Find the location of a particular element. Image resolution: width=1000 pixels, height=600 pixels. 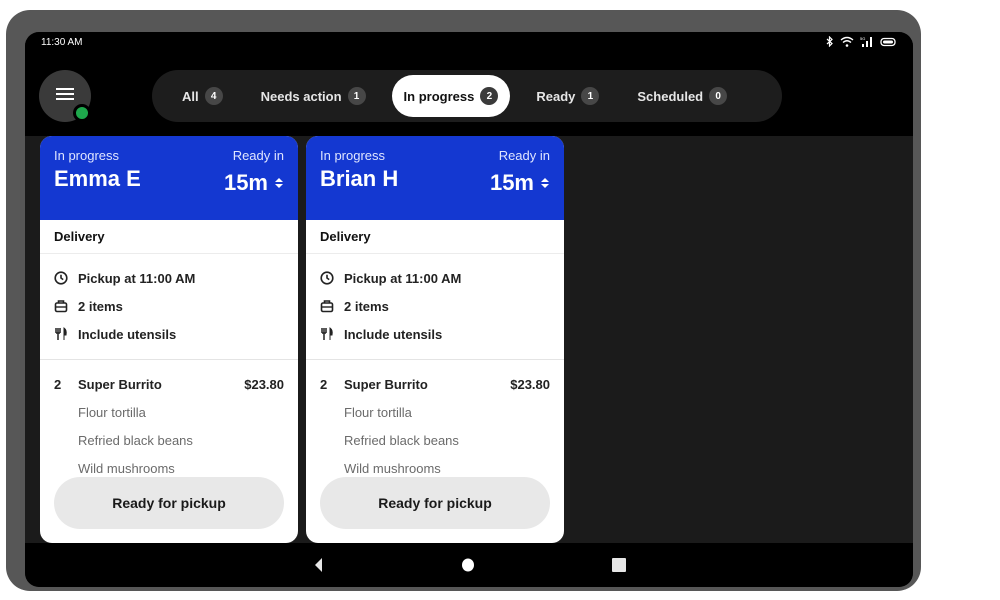

tab-label: Needs action is located at coordinates (301, 96).